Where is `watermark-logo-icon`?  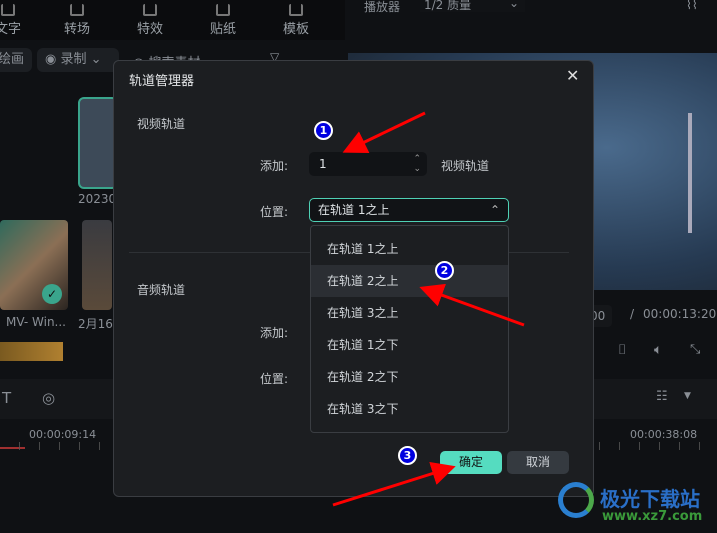
watermark-logo-icon is located at coordinates (576, 500).